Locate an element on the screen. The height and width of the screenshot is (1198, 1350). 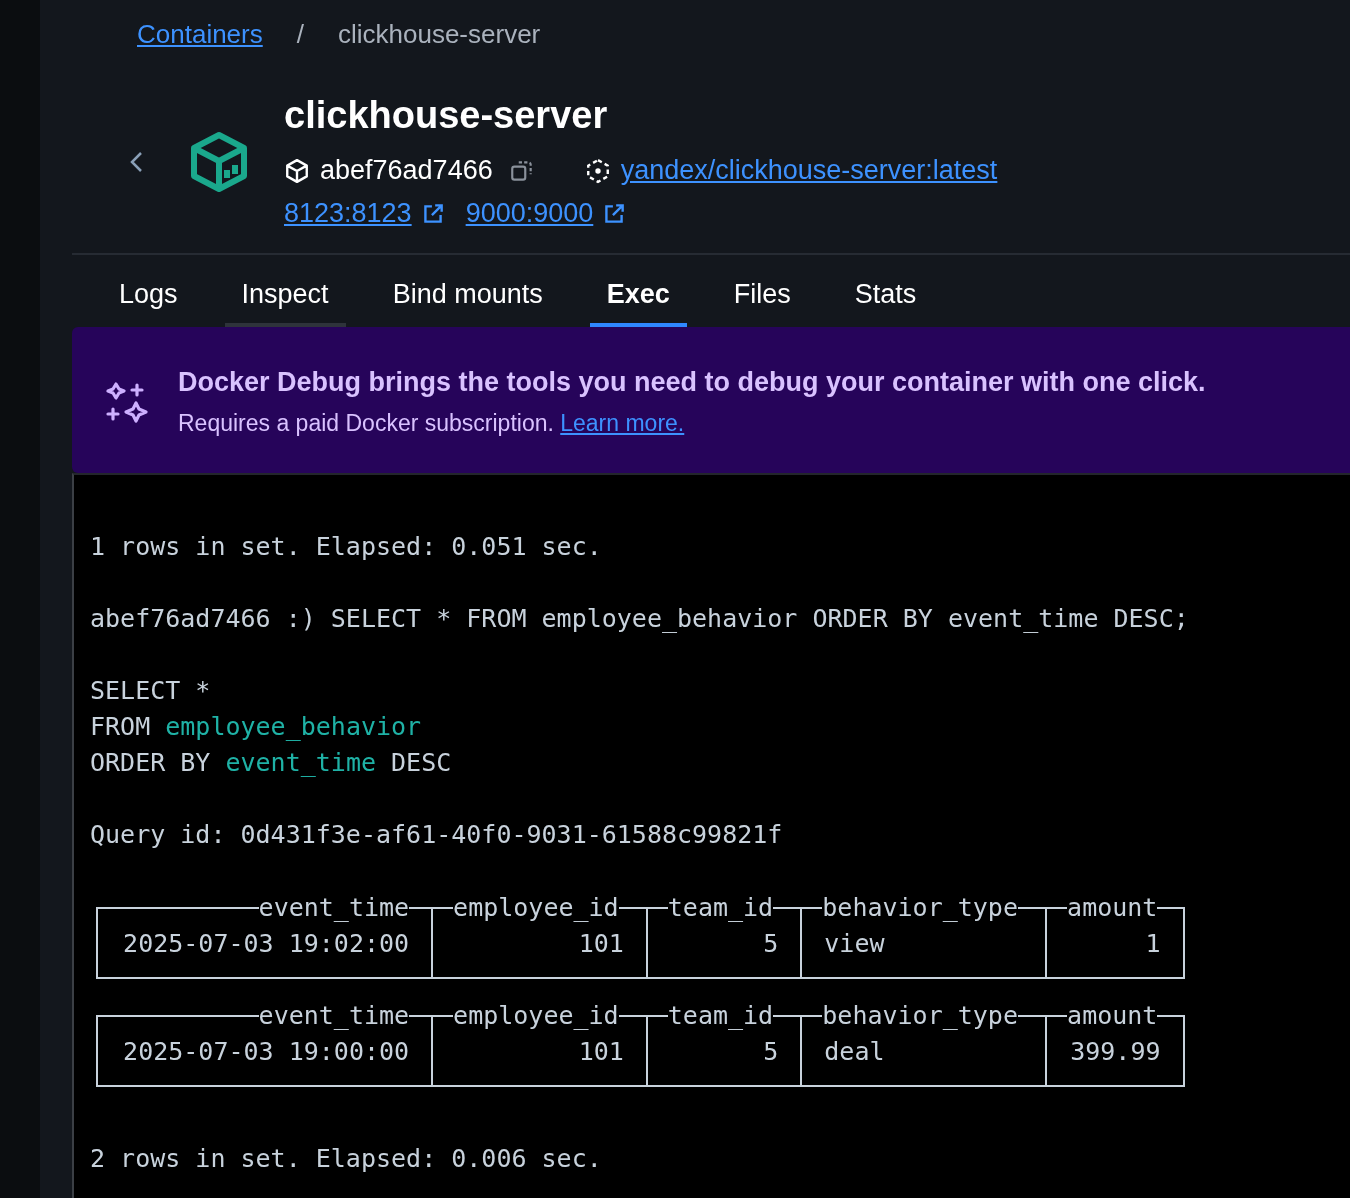
container-id: abef76ad7466 is located at coordinates (406, 170).